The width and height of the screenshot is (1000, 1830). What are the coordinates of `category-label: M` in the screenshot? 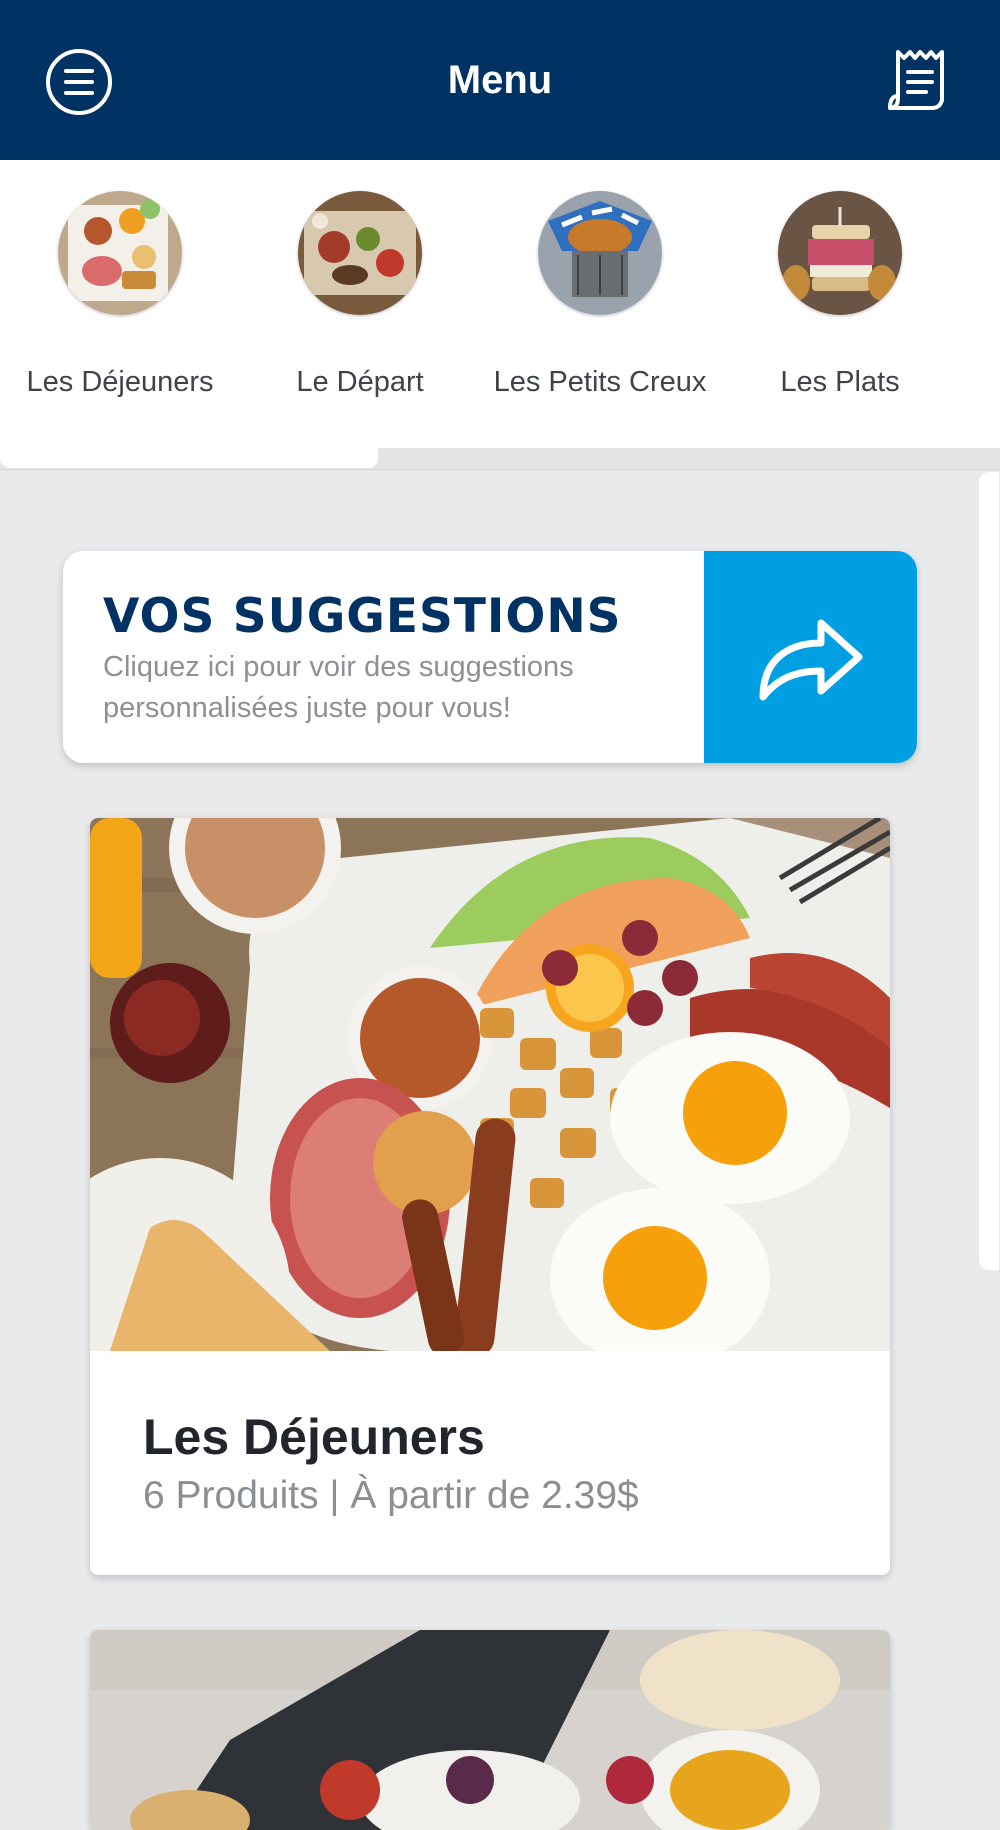 It's located at (985, 382).